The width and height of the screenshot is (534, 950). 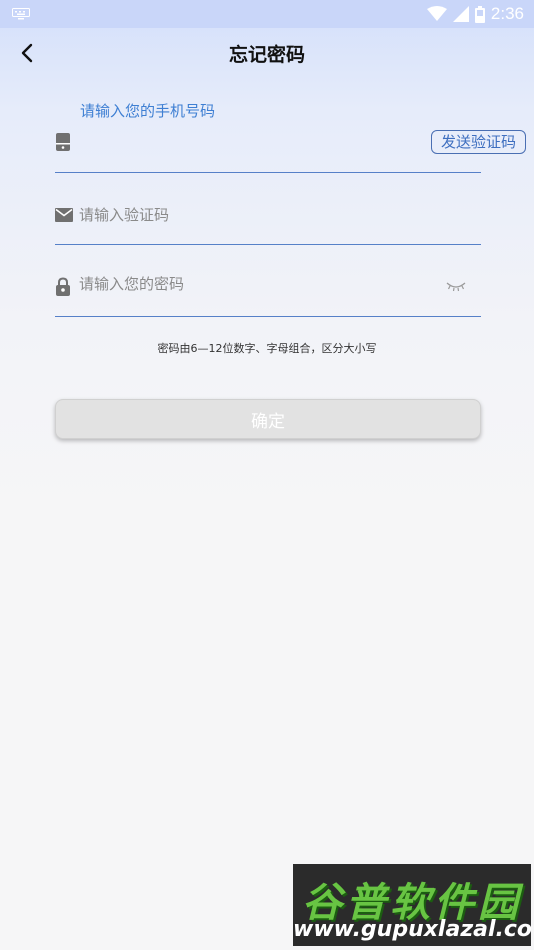 What do you see at coordinates (507, 13) in the screenshot?
I see `status-time: 2:36` at bounding box center [507, 13].